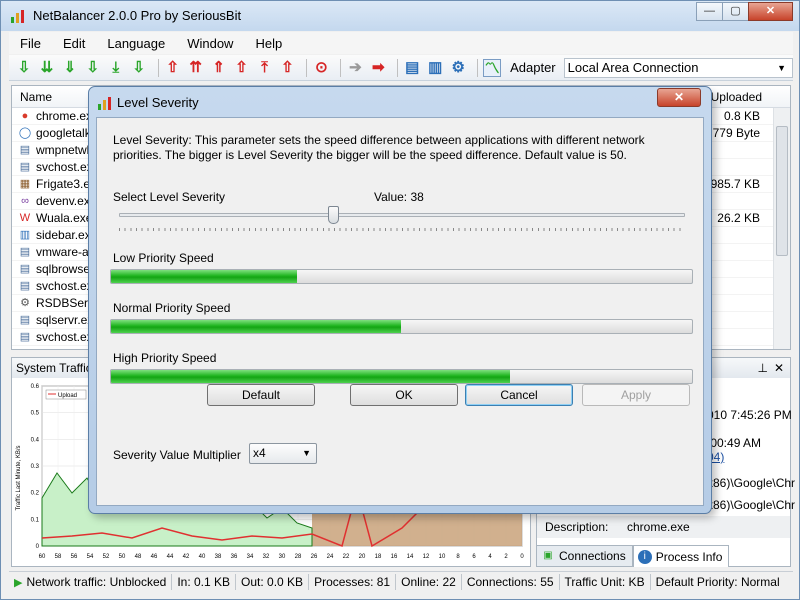 This screenshot has height=600, width=800. I want to click on chart-y-tick: 0.2, so click(35, 494).